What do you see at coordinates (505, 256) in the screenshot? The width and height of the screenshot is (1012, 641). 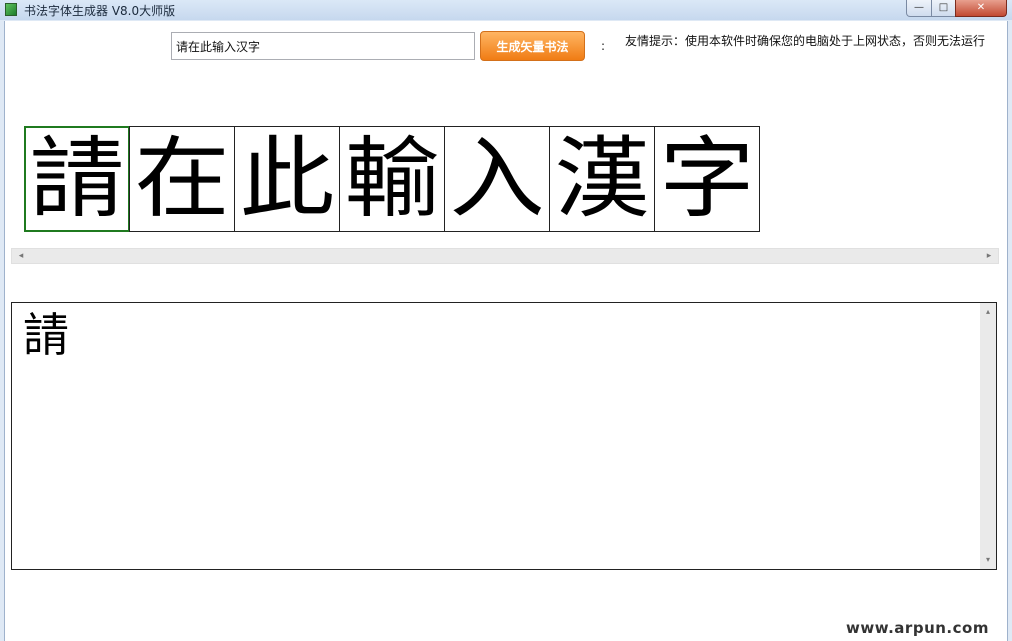 I see `horizontal-scrollbar: ◂ ▸` at bounding box center [505, 256].